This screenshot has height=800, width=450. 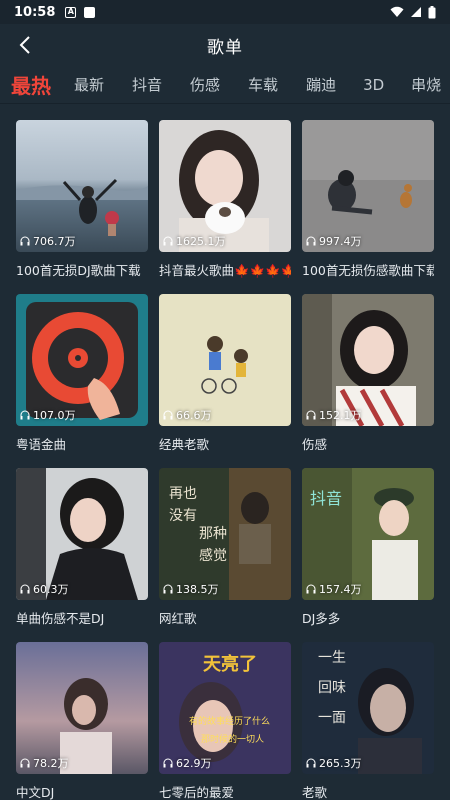 I want to click on play-count: 78.2万, so click(x=44, y=763).